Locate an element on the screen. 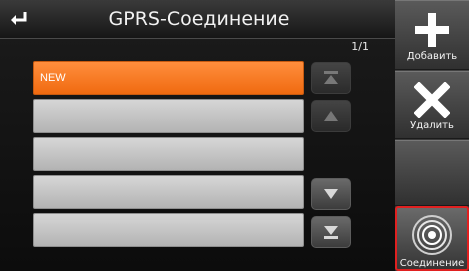 The image size is (469, 271). back-button is located at coordinates (19, 19).